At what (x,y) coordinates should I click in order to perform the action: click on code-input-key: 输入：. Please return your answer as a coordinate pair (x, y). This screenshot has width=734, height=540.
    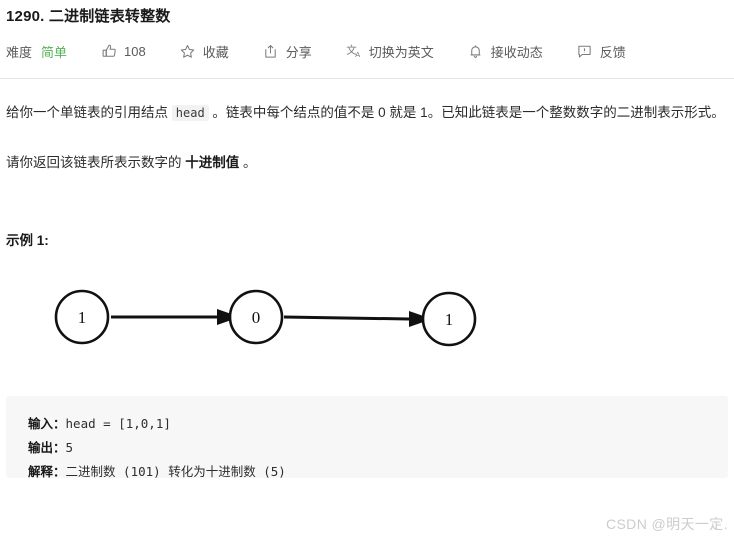
    Looking at the image, I should click on (47, 423).